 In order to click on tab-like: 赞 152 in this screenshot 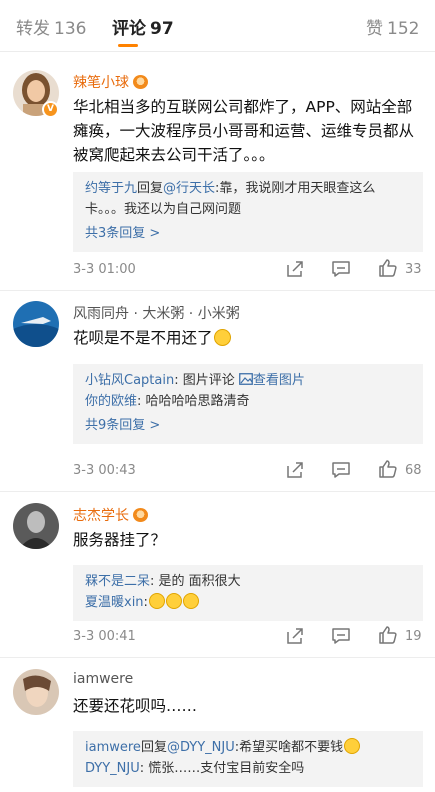, I will do `click(392, 26)`.